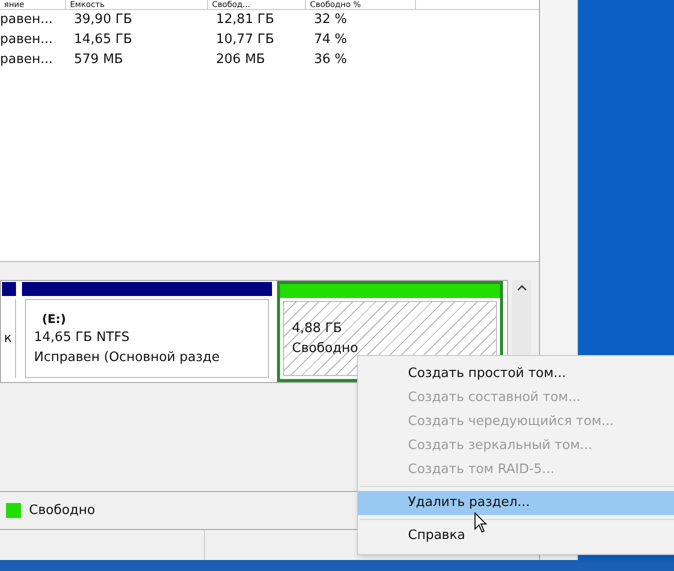 Image resolution: width=674 pixels, height=571 pixels. Describe the element at coordinates (82, 337) in the screenshot. I see `partition-info: 14,65 ГБ NTFS` at that location.